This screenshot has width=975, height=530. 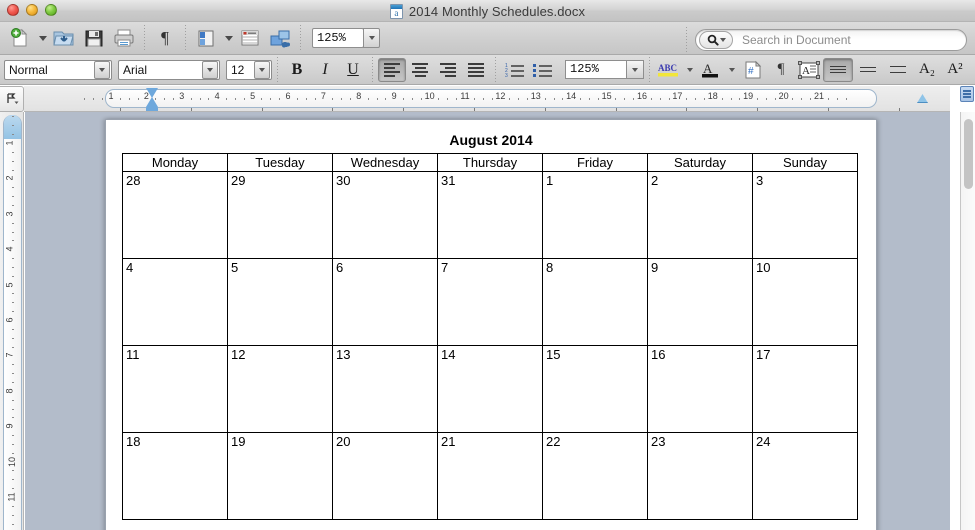 I want to click on font-color-button: A, so click(x=711, y=70).